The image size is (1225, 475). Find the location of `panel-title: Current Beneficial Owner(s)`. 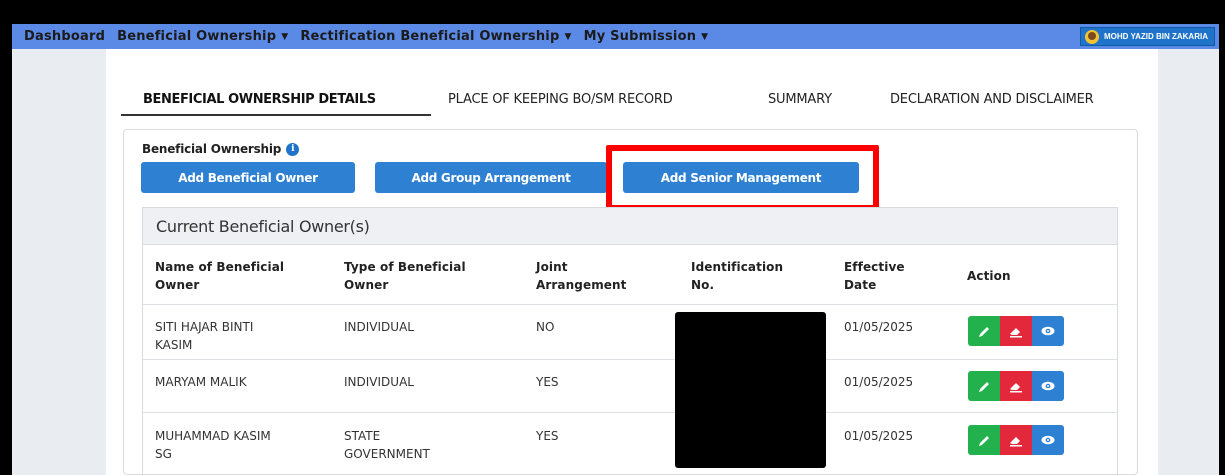

panel-title: Current Beneficial Owner(s) is located at coordinates (630, 226).